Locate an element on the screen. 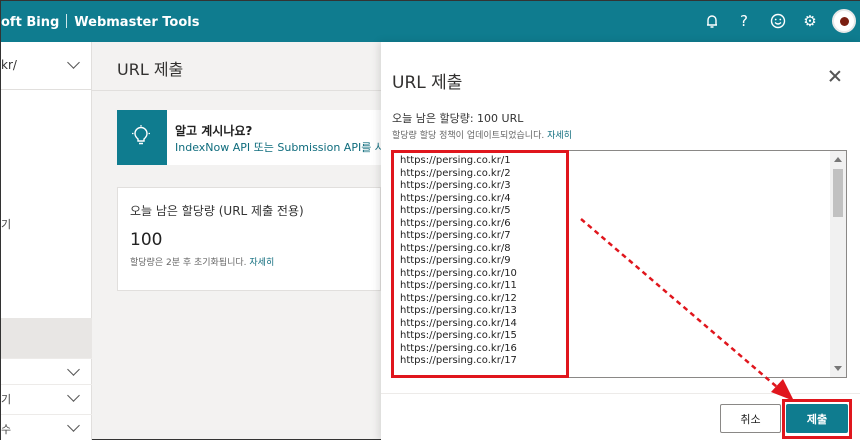 The image size is (860, 440). page-title: URL 제출 is located at coordinates (150, 69).